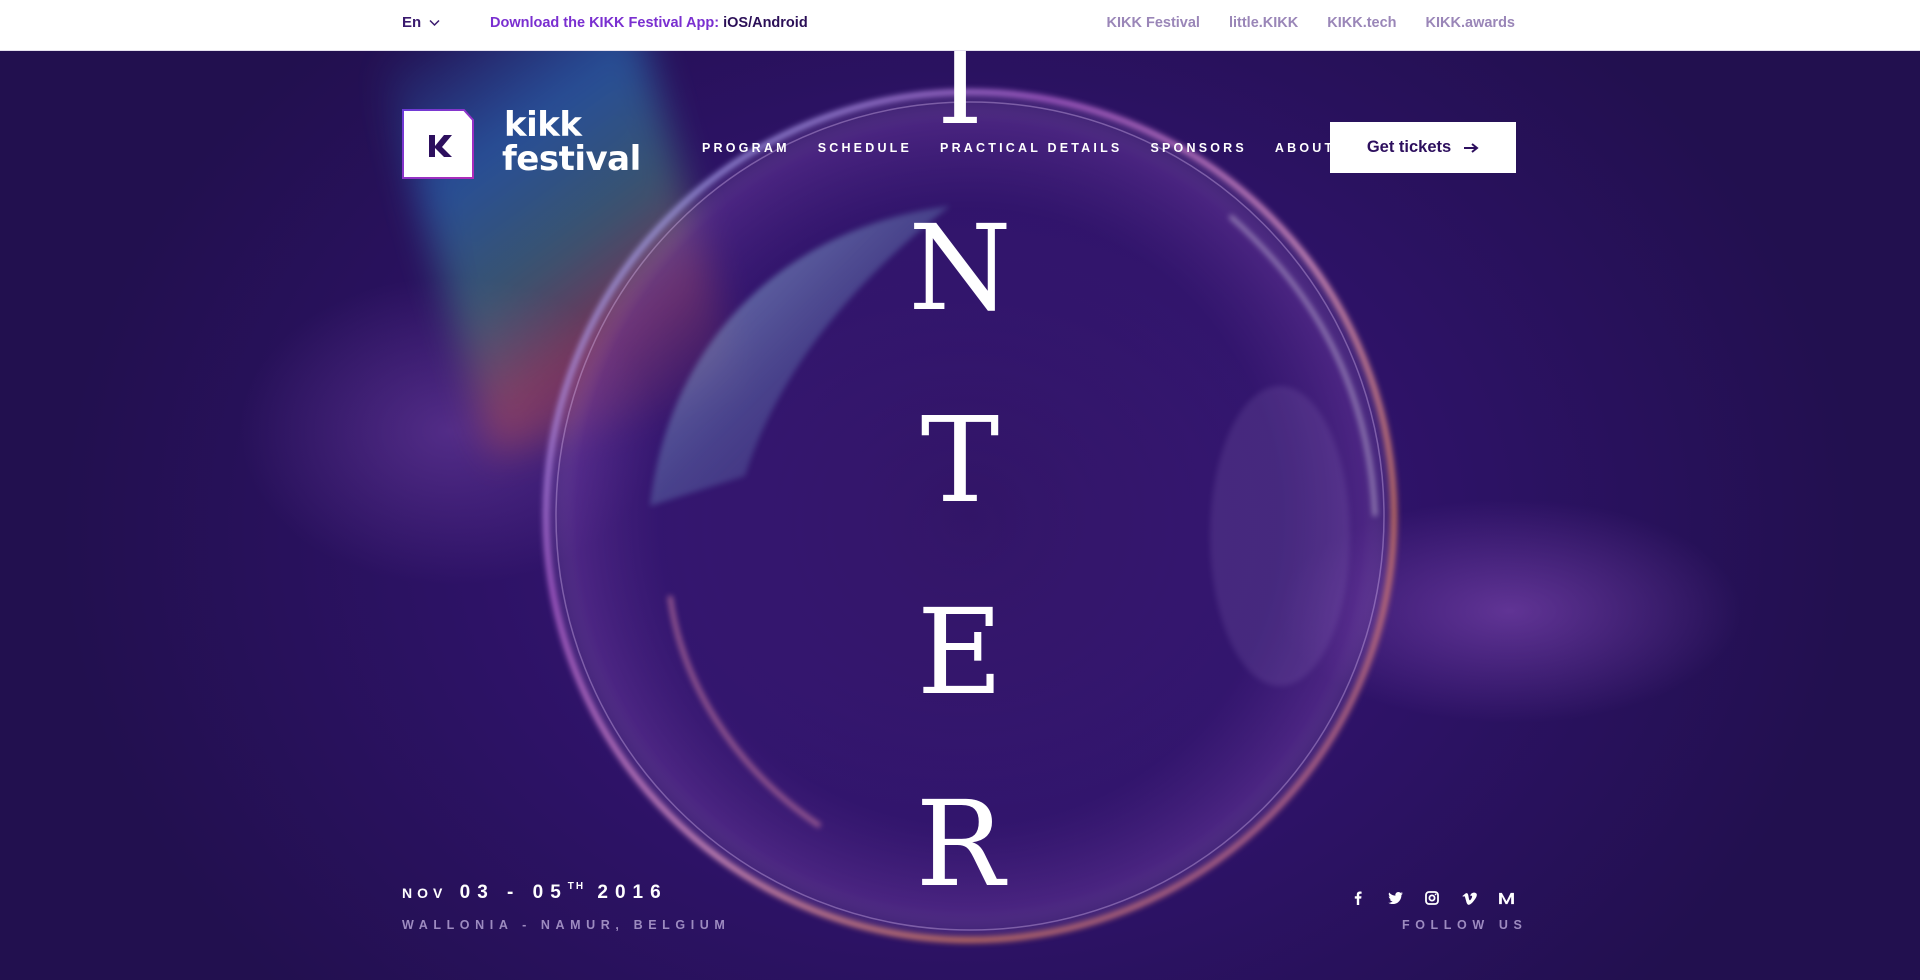  I want to click on nav-item-sponsors: SPONSORS, so click(1198, 148).